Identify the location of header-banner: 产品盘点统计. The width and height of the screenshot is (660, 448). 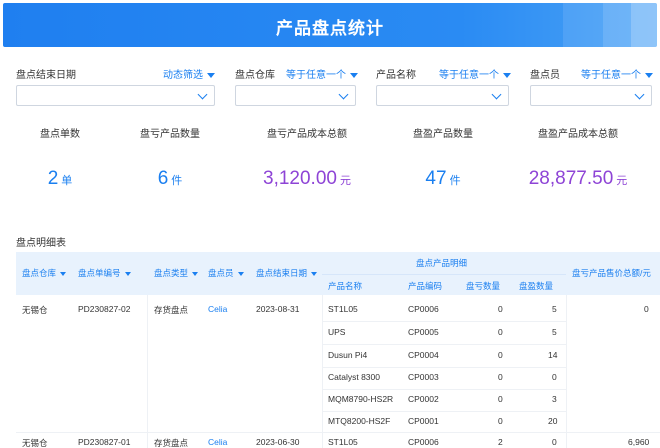
(330, 25).